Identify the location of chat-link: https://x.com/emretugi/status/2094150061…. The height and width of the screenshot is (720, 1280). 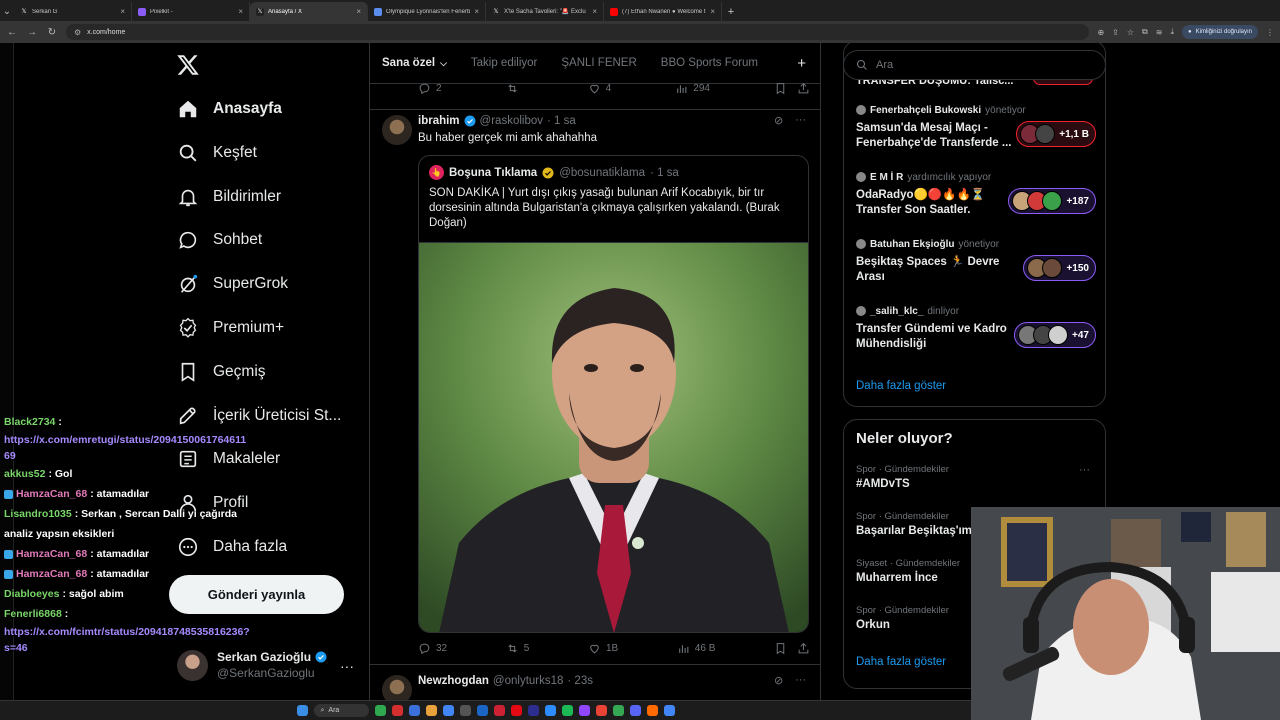
(127, 448).